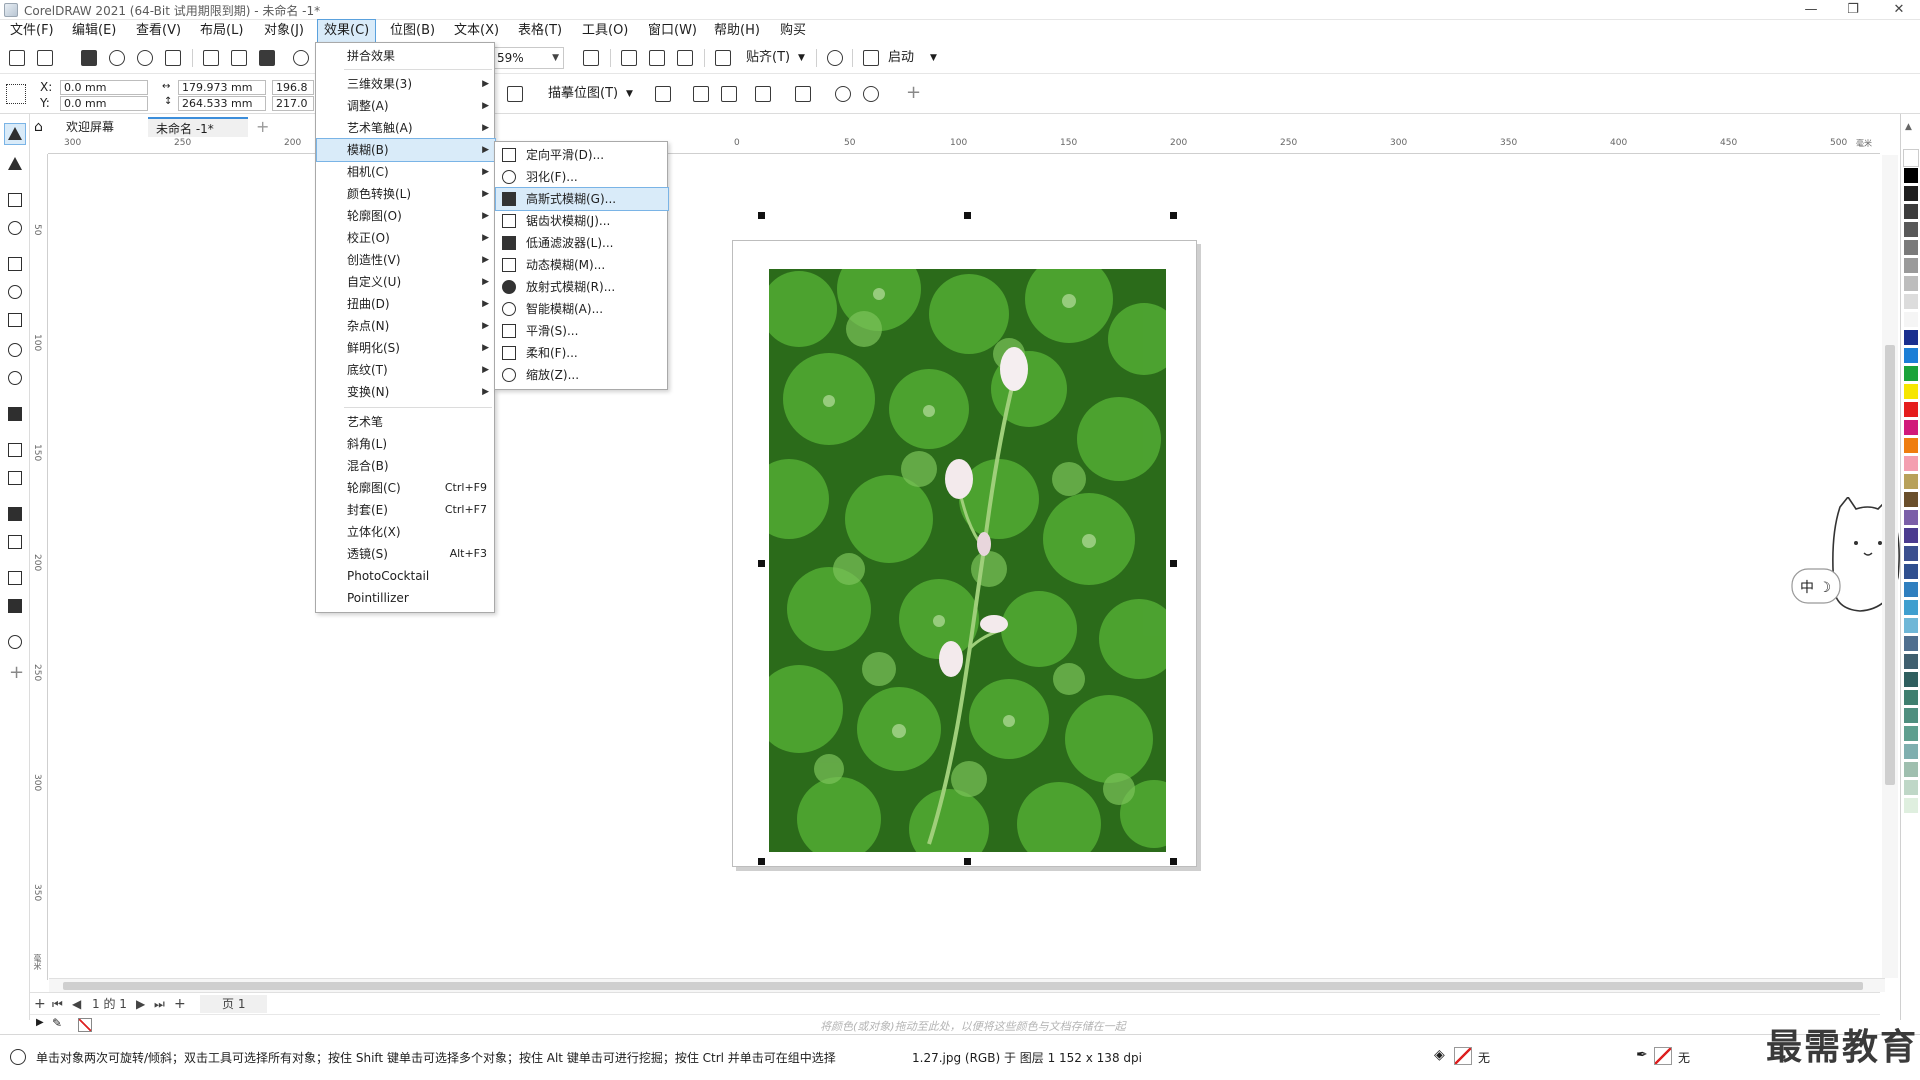  I want to click on menu-item-artistic-media: 艺术笔, so click(406, 422).